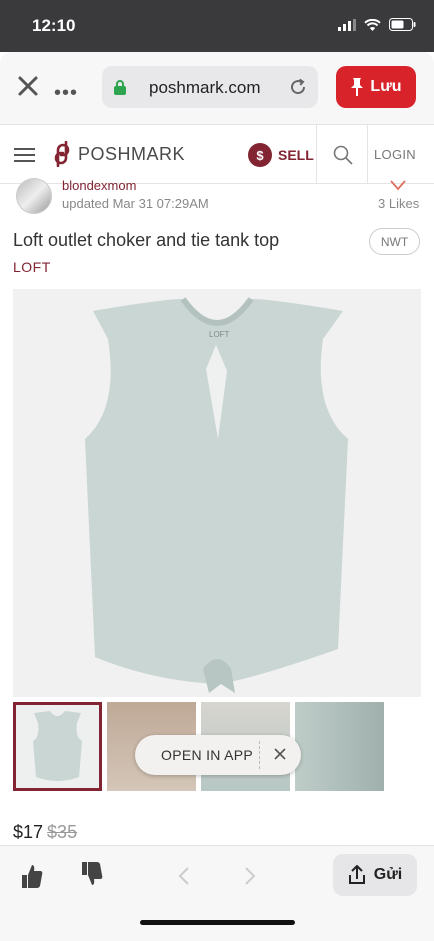  Describe the element at coordinates (395, 154) in the screenshot. I see `login-link: LOGIN` at that location.